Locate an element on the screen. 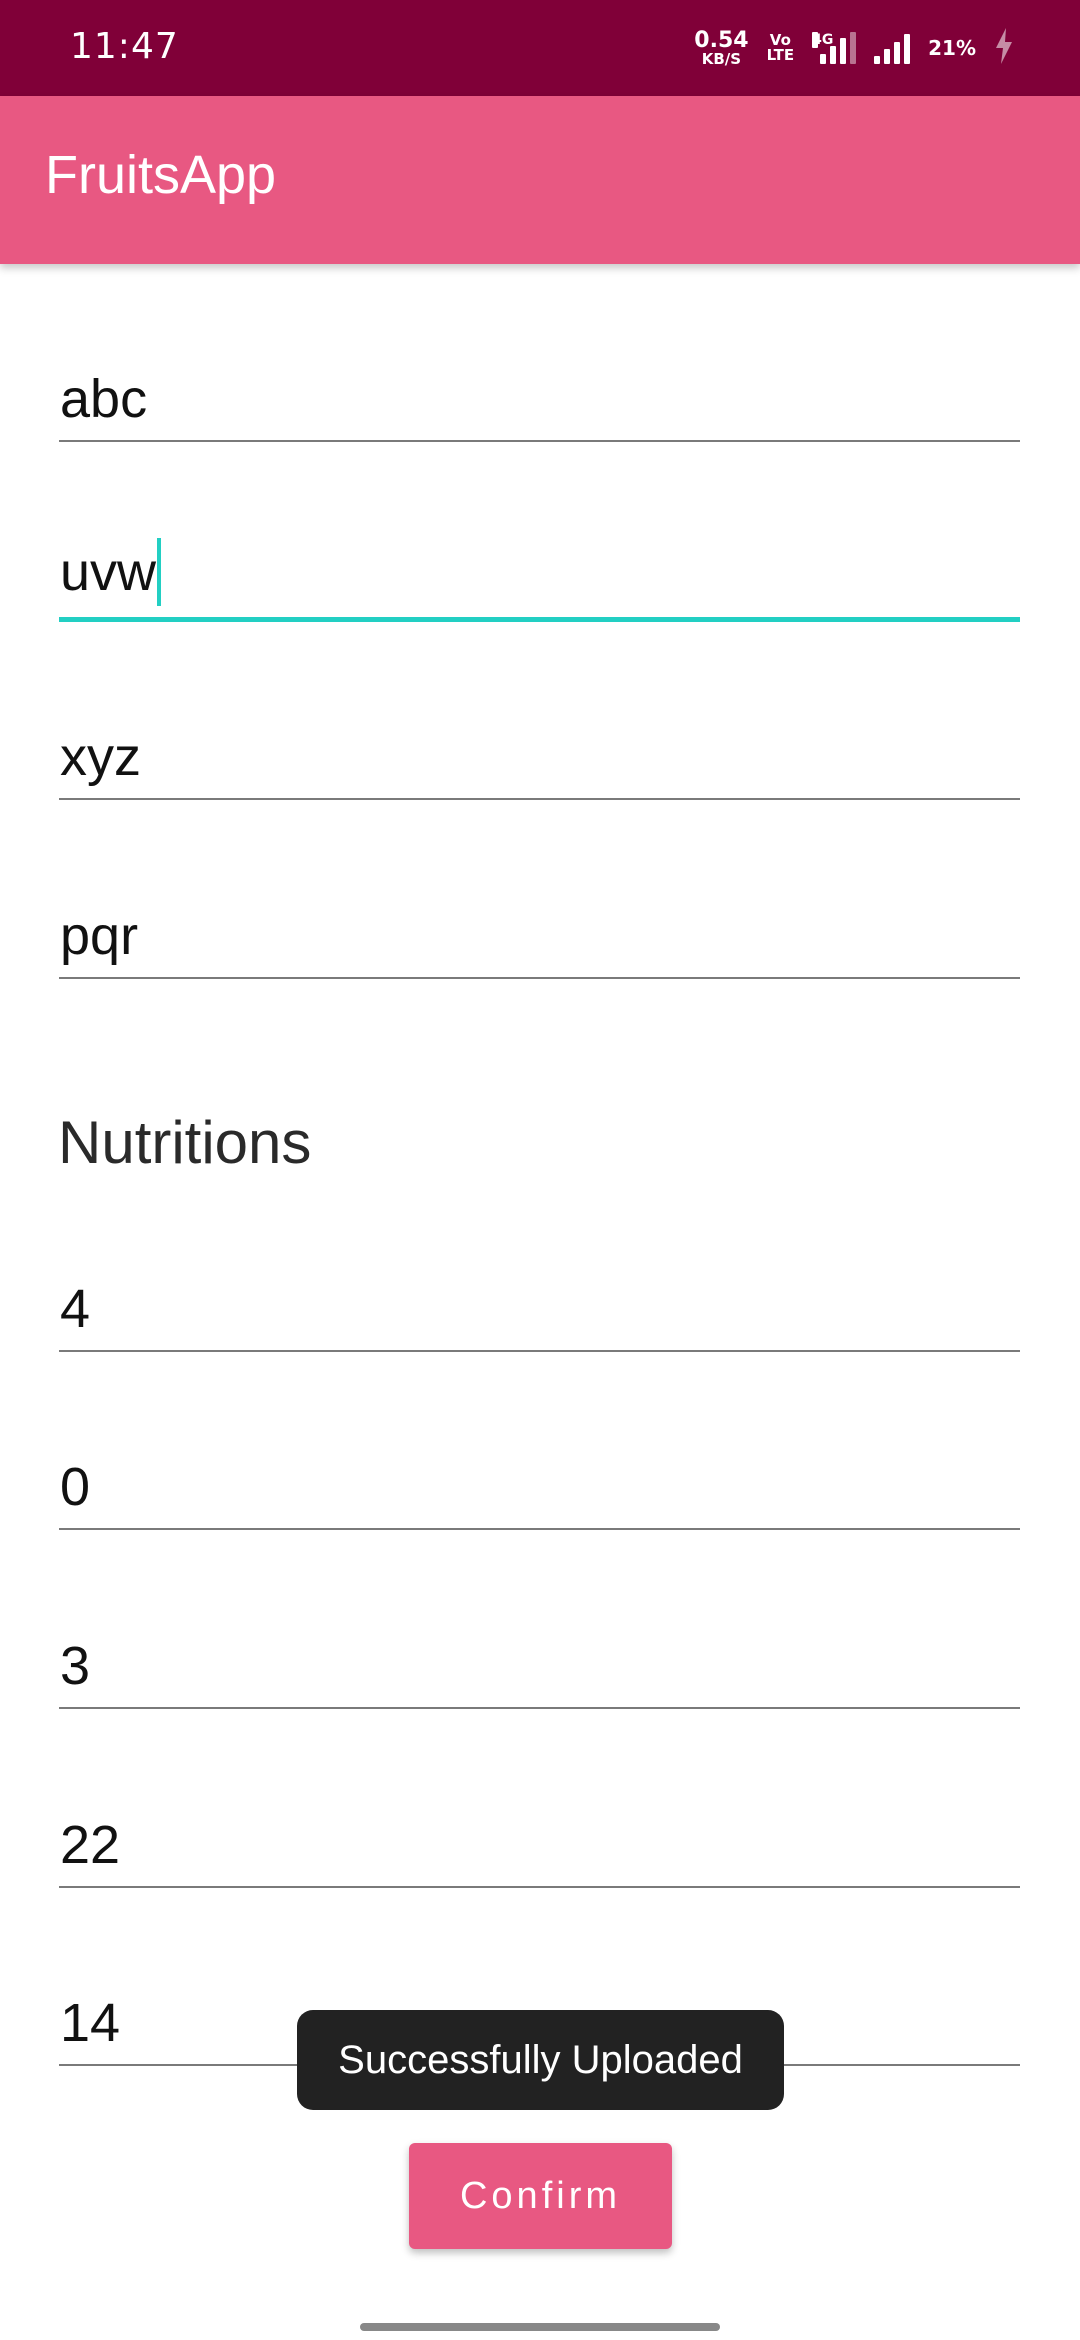 Image resolution: width=1080 pixels, height=2340 pixels. text-field-2: uvw is located at coordinates (539, 577).